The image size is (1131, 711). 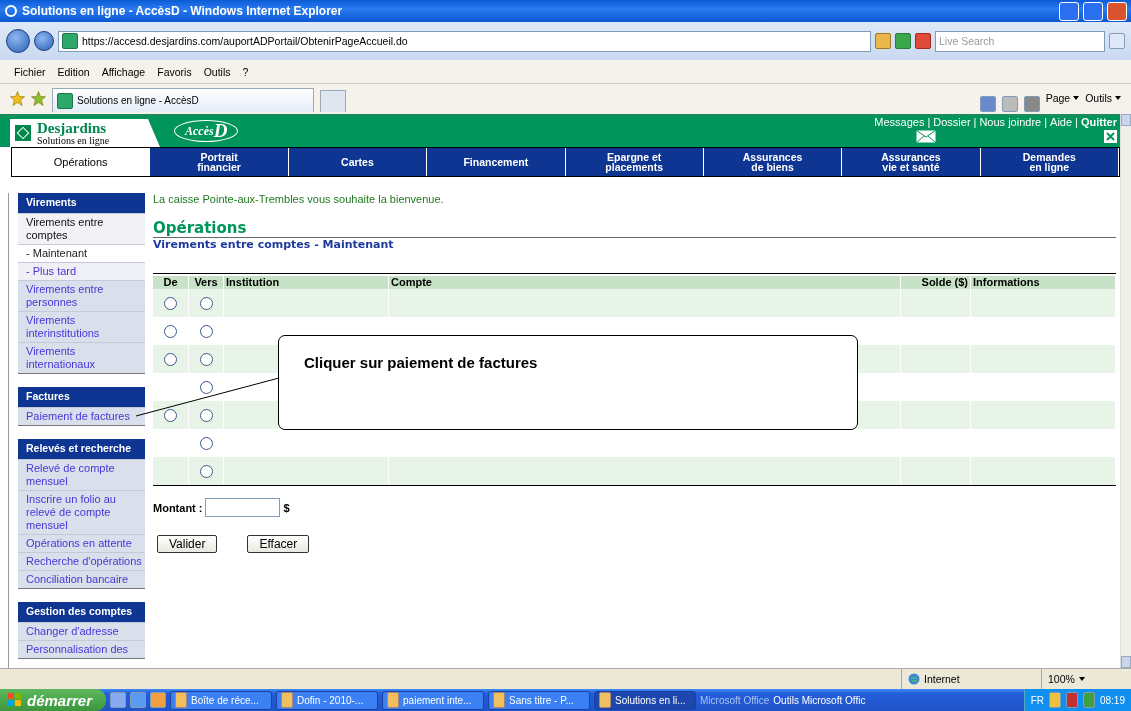 I want to click on sidebar-item: Virements entre comptes, so click(x=81, y=228).